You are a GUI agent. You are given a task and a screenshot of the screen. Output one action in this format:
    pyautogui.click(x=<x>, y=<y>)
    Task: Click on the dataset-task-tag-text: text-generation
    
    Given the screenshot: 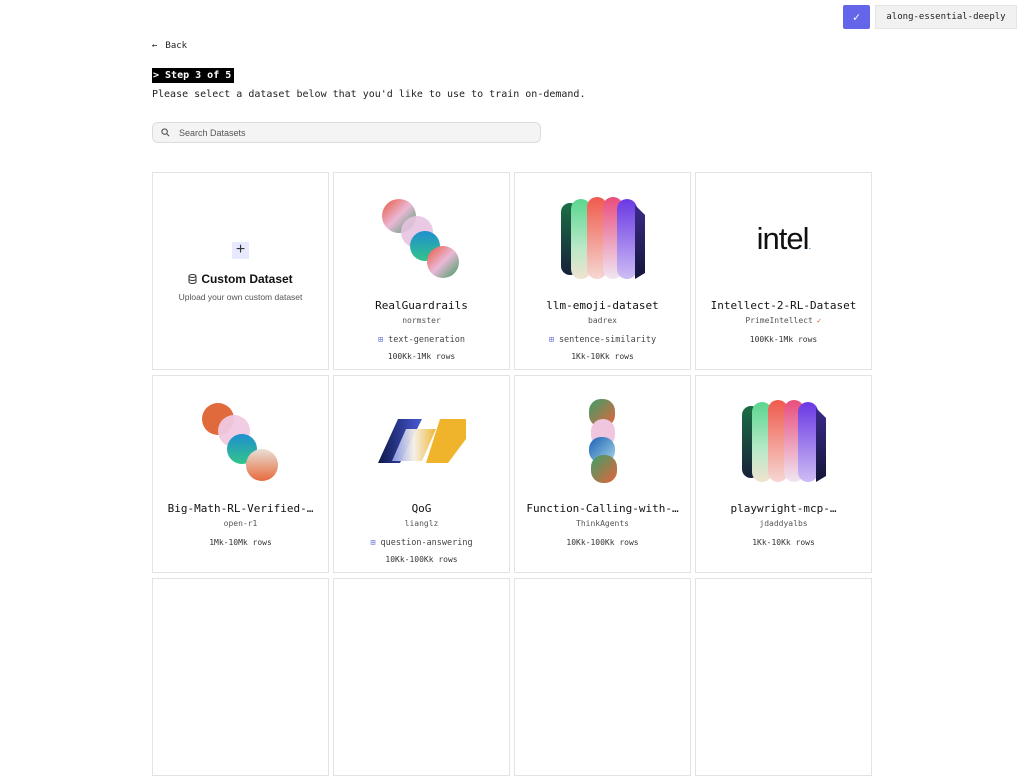 What is the action you would take?
    pyautogui.click(x=426, y=340)
    